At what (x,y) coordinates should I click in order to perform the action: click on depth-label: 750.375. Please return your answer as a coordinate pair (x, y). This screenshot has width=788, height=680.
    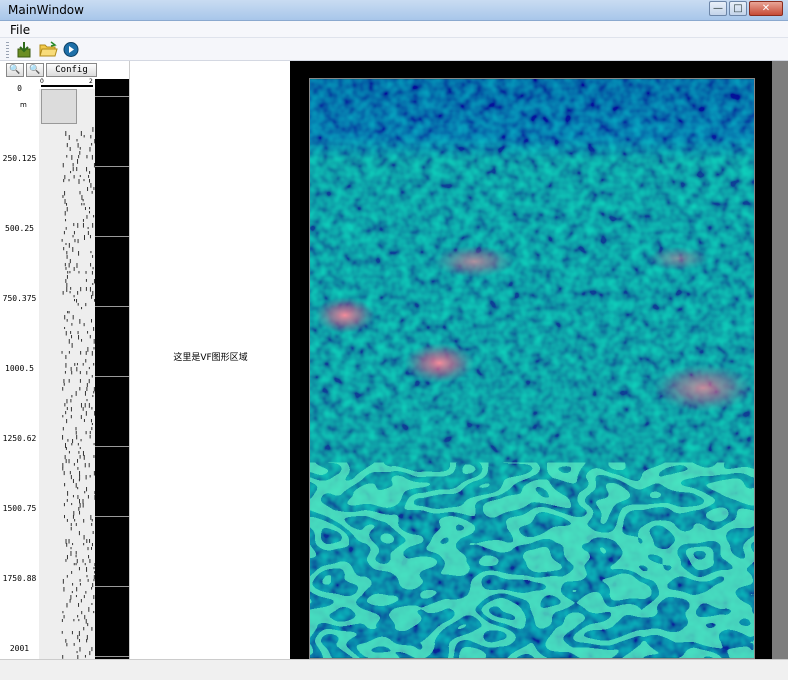
    Looking at the image, I should click on (19, 298).